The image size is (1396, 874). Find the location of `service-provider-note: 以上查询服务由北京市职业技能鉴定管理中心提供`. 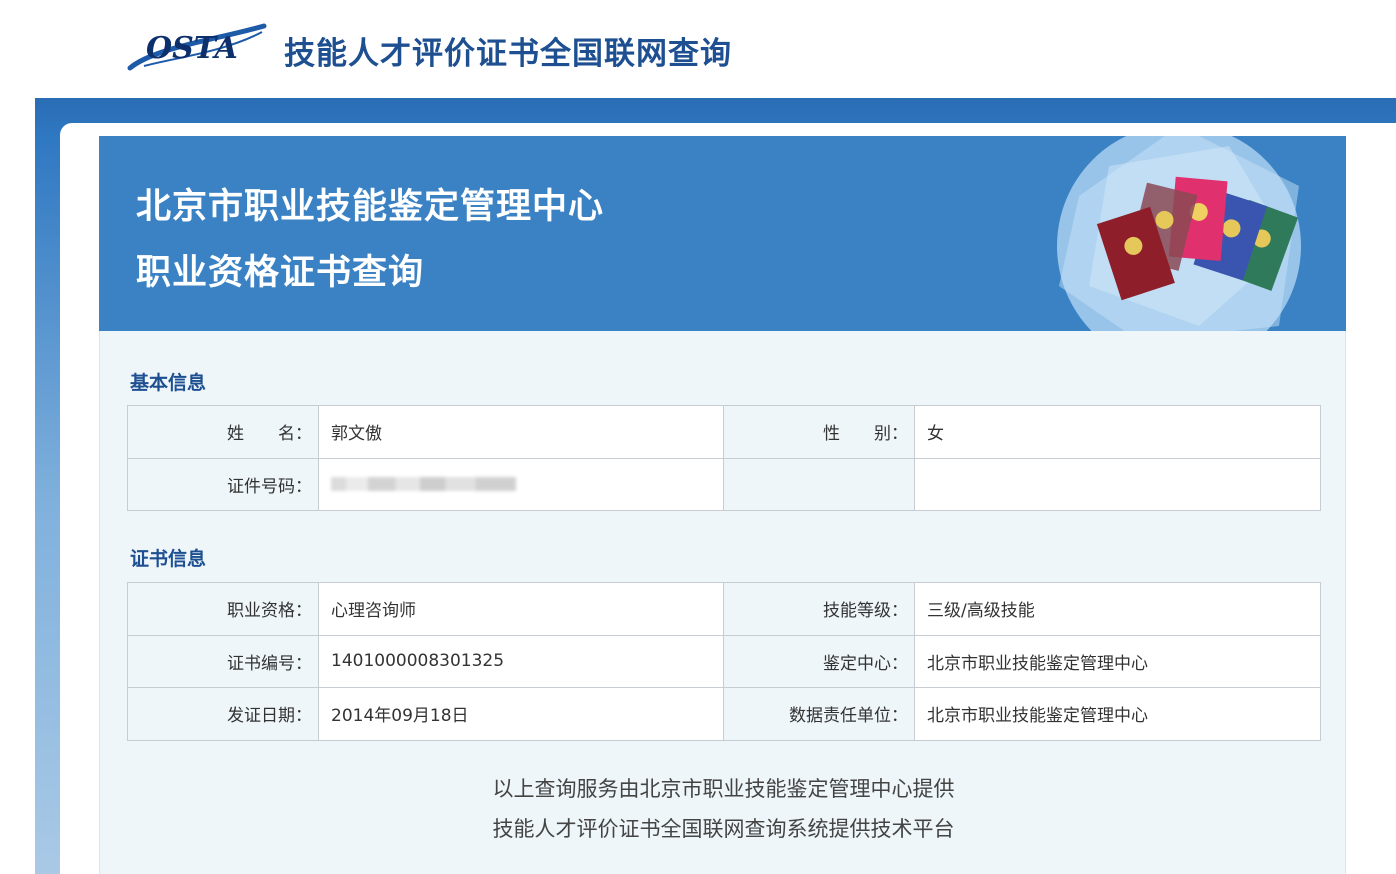

service-provider-note: 以上查询服务由北京市职业技能鉴定管理中心提供 is located at coordinates (723, 789).